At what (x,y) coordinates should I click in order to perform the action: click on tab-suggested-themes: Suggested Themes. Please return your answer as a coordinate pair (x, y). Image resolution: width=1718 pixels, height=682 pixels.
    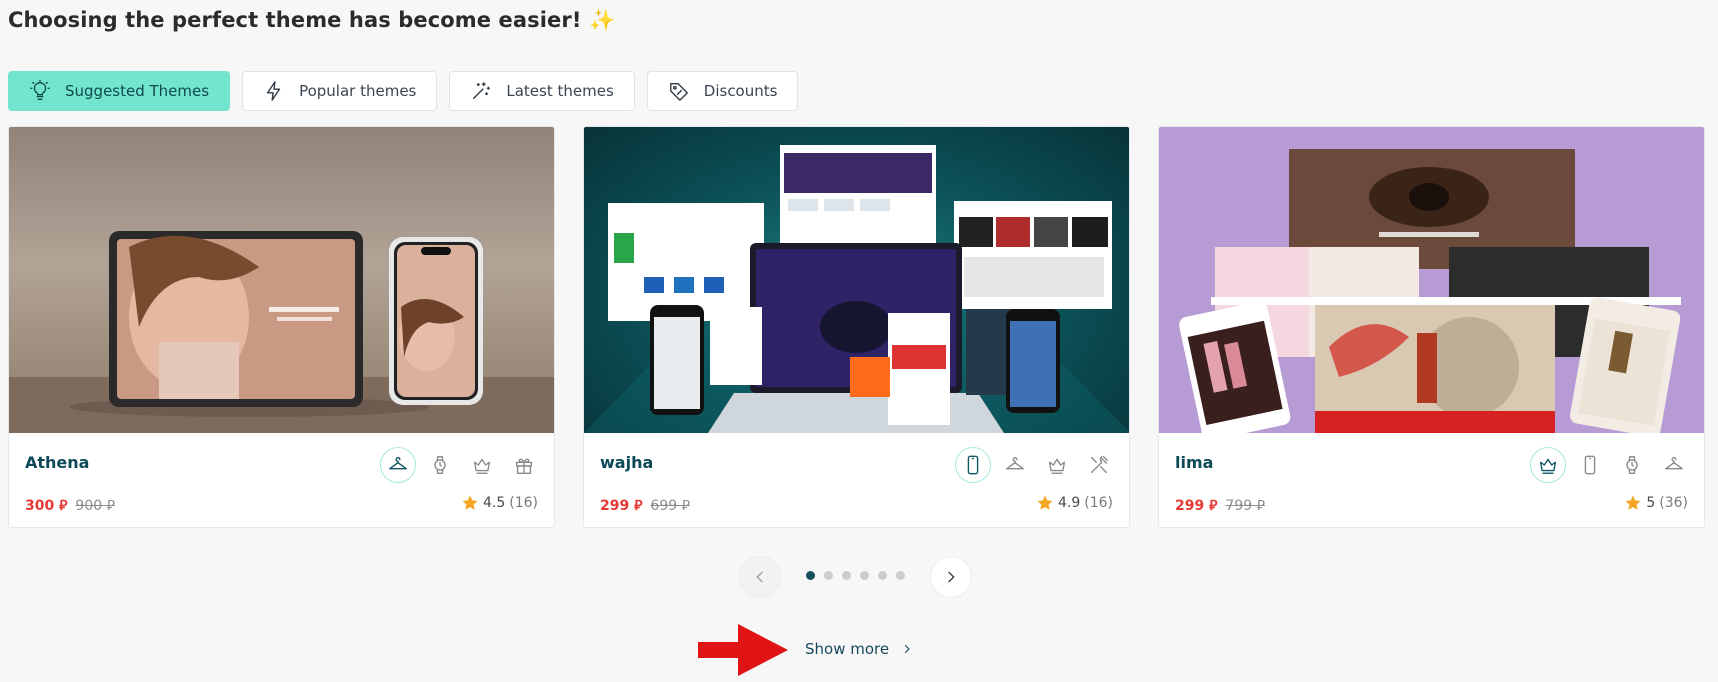
    Looking at the image, I should click on (119, 91).